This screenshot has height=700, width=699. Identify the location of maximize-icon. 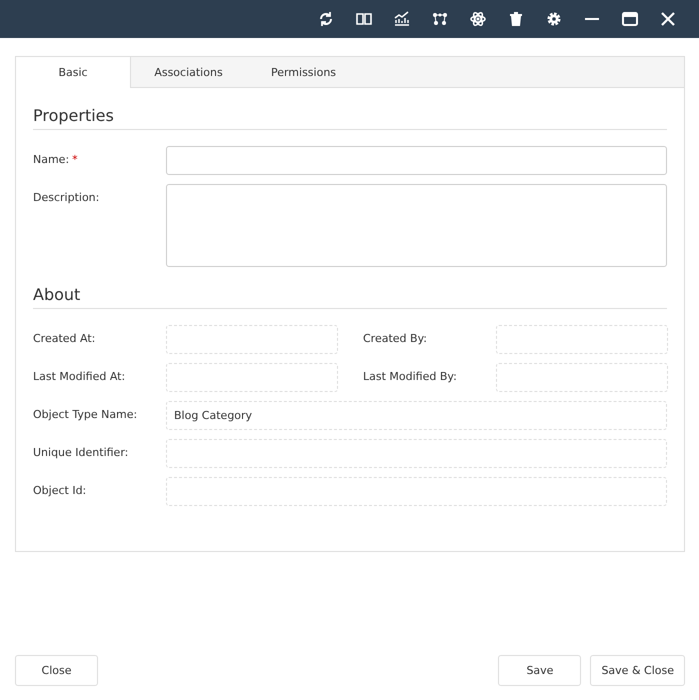
(630, 19).